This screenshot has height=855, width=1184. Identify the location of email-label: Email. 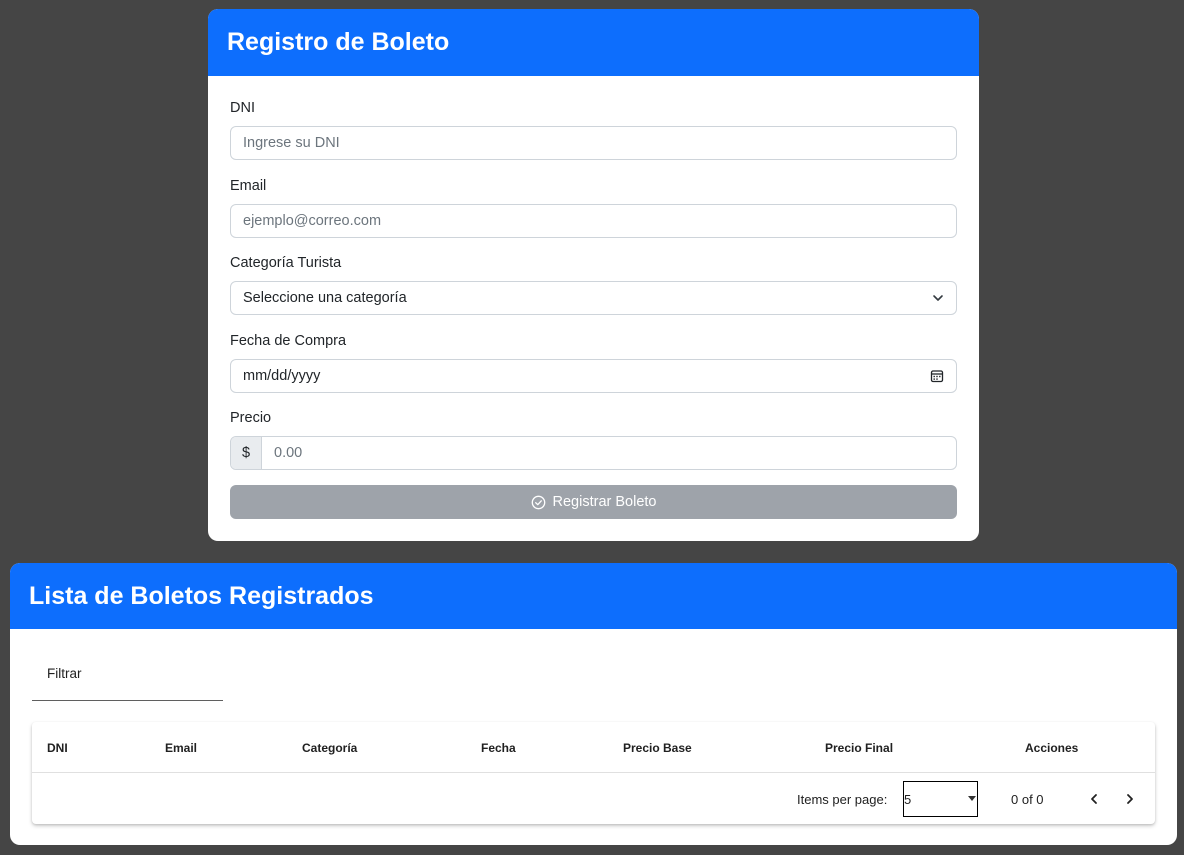
(248, 186).